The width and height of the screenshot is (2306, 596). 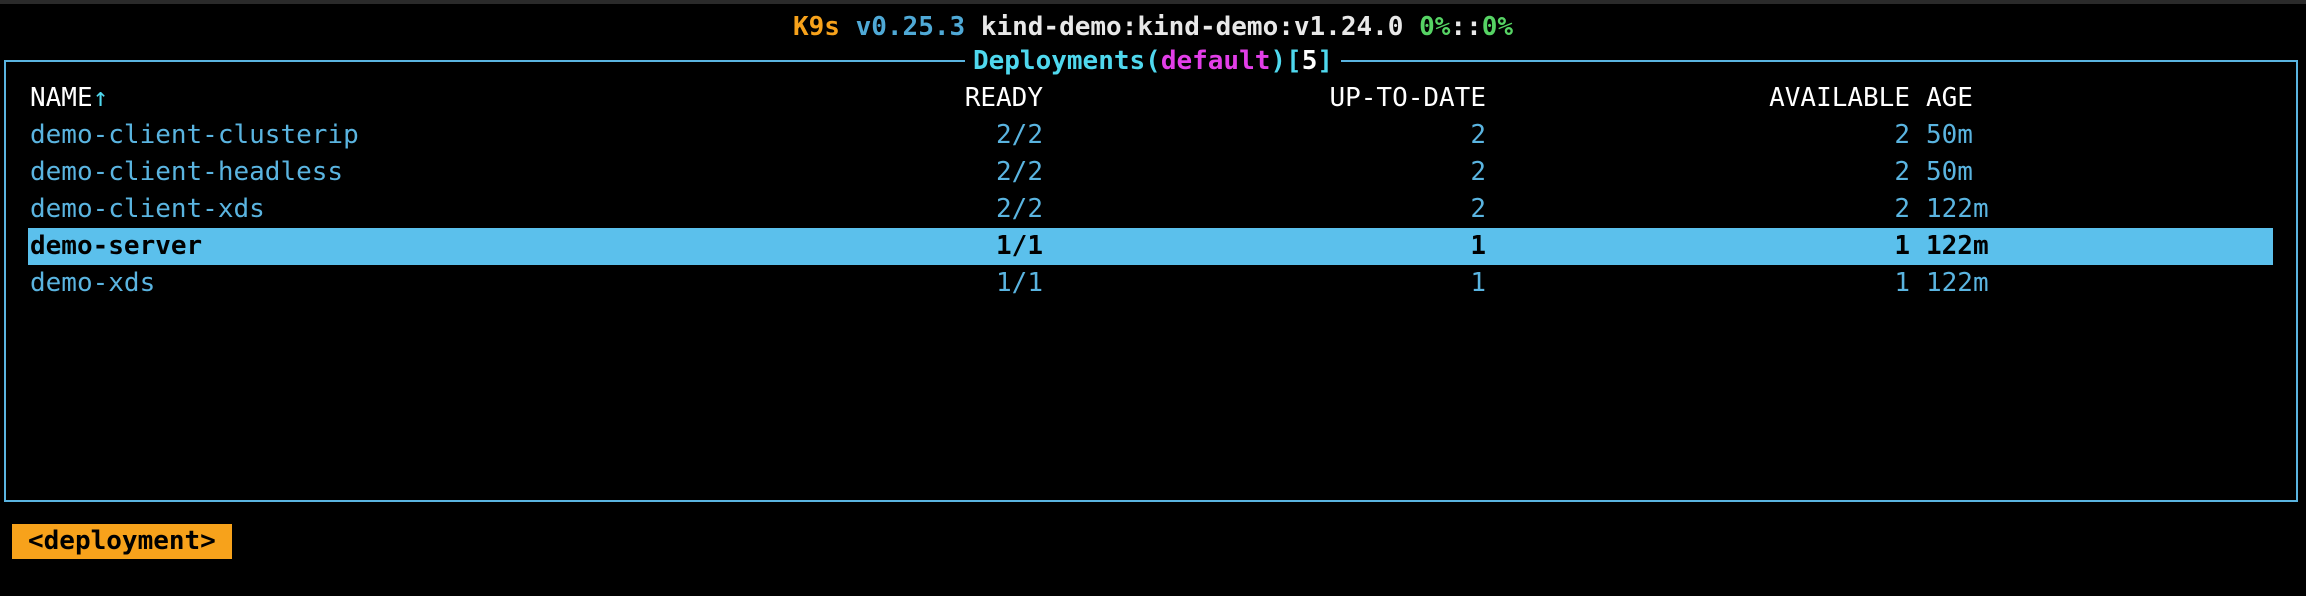 What do you see at coordinates (816, 27) in the screenshot?
I see `app-name: K9s` at bounding box center [816, 27].